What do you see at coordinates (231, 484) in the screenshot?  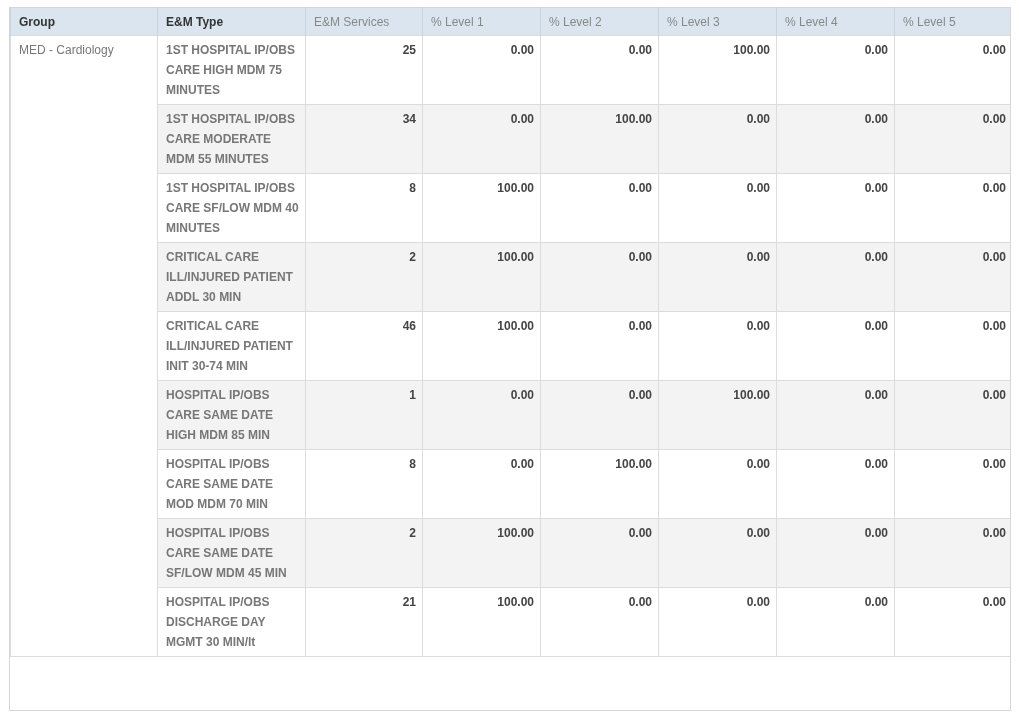 I see `table-cell: HOSPITAL IP/OBS CARE SAME DATE MOD MDM 70 MIN` at bounding box center [231, 484].